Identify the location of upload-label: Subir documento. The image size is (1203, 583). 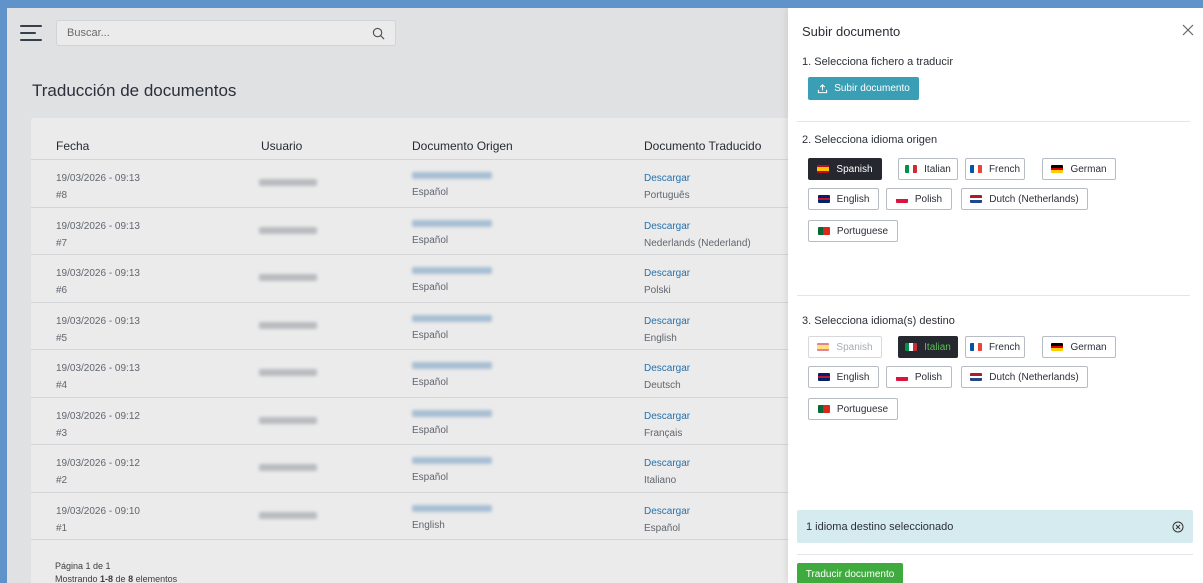
(872, 88).